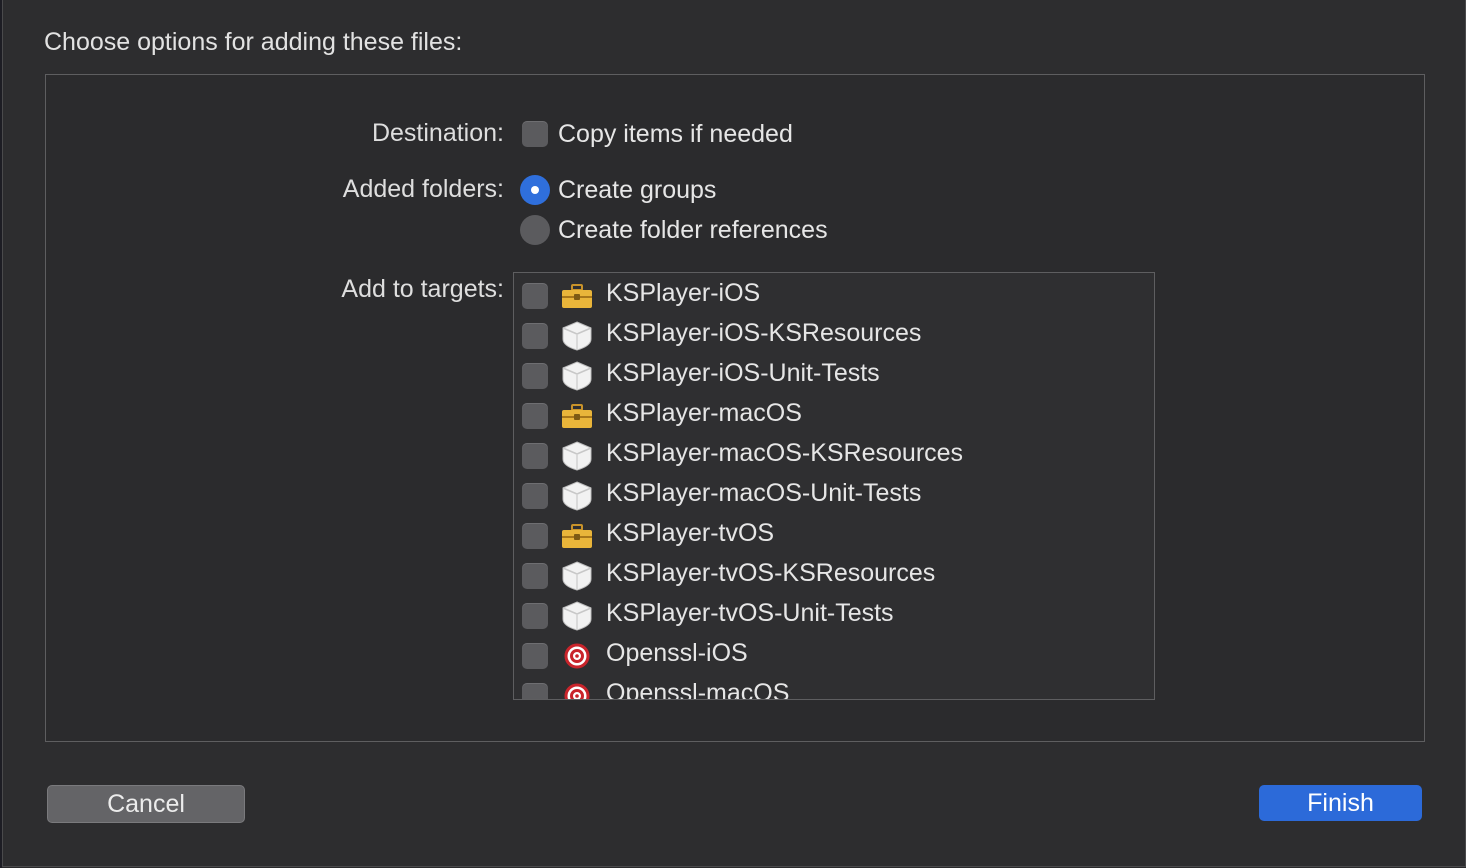  What do you see at coordinates (535, 134) in the screenshot?
I see `copy-items-checkbox` at bounding box center [535, 134].